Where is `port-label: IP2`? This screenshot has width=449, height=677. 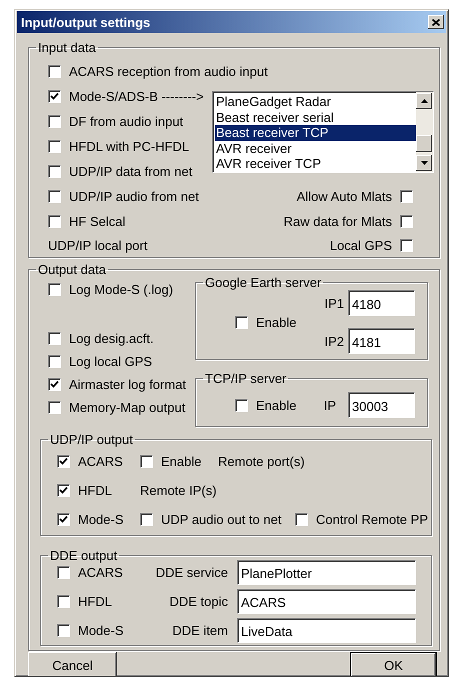 port-label: IP2 is located at coordinates (334, 341).